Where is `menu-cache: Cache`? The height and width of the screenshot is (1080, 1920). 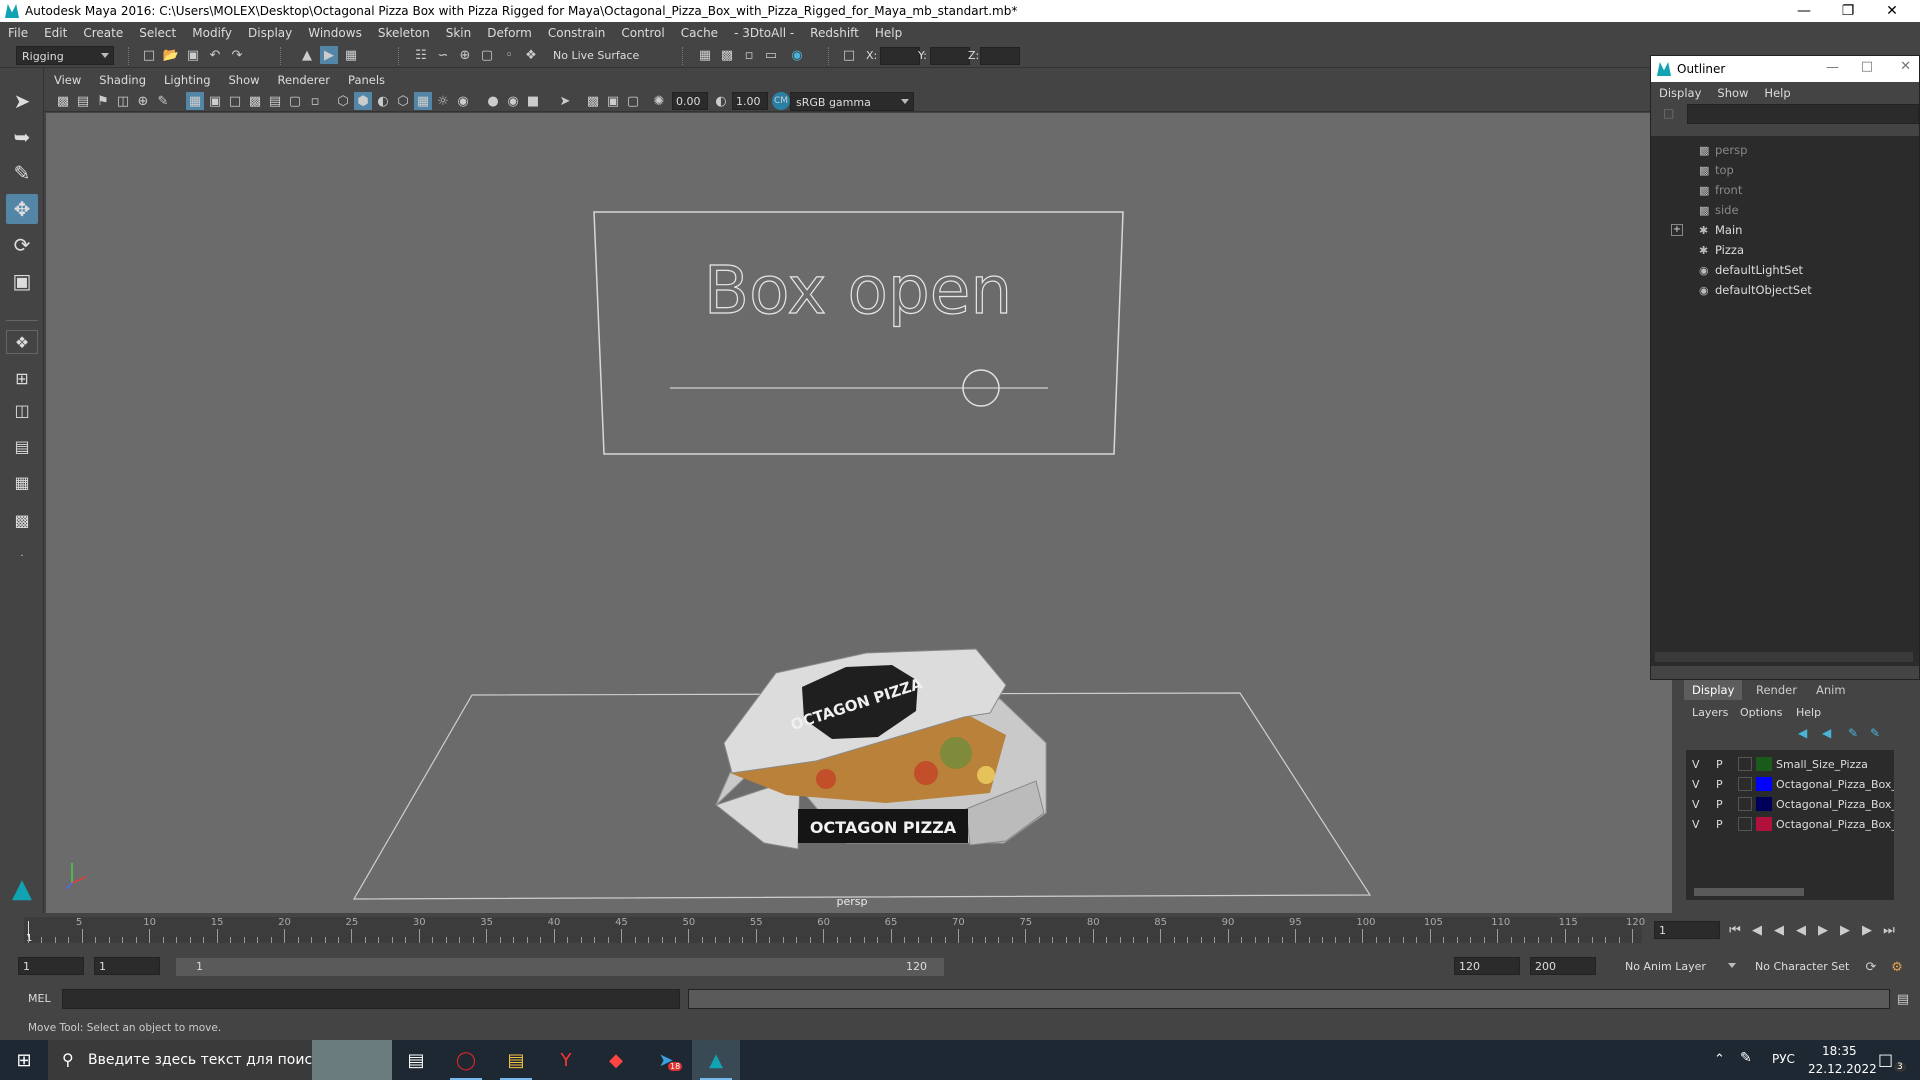 menu-cache: Cache is located at coordinates (699, 33).